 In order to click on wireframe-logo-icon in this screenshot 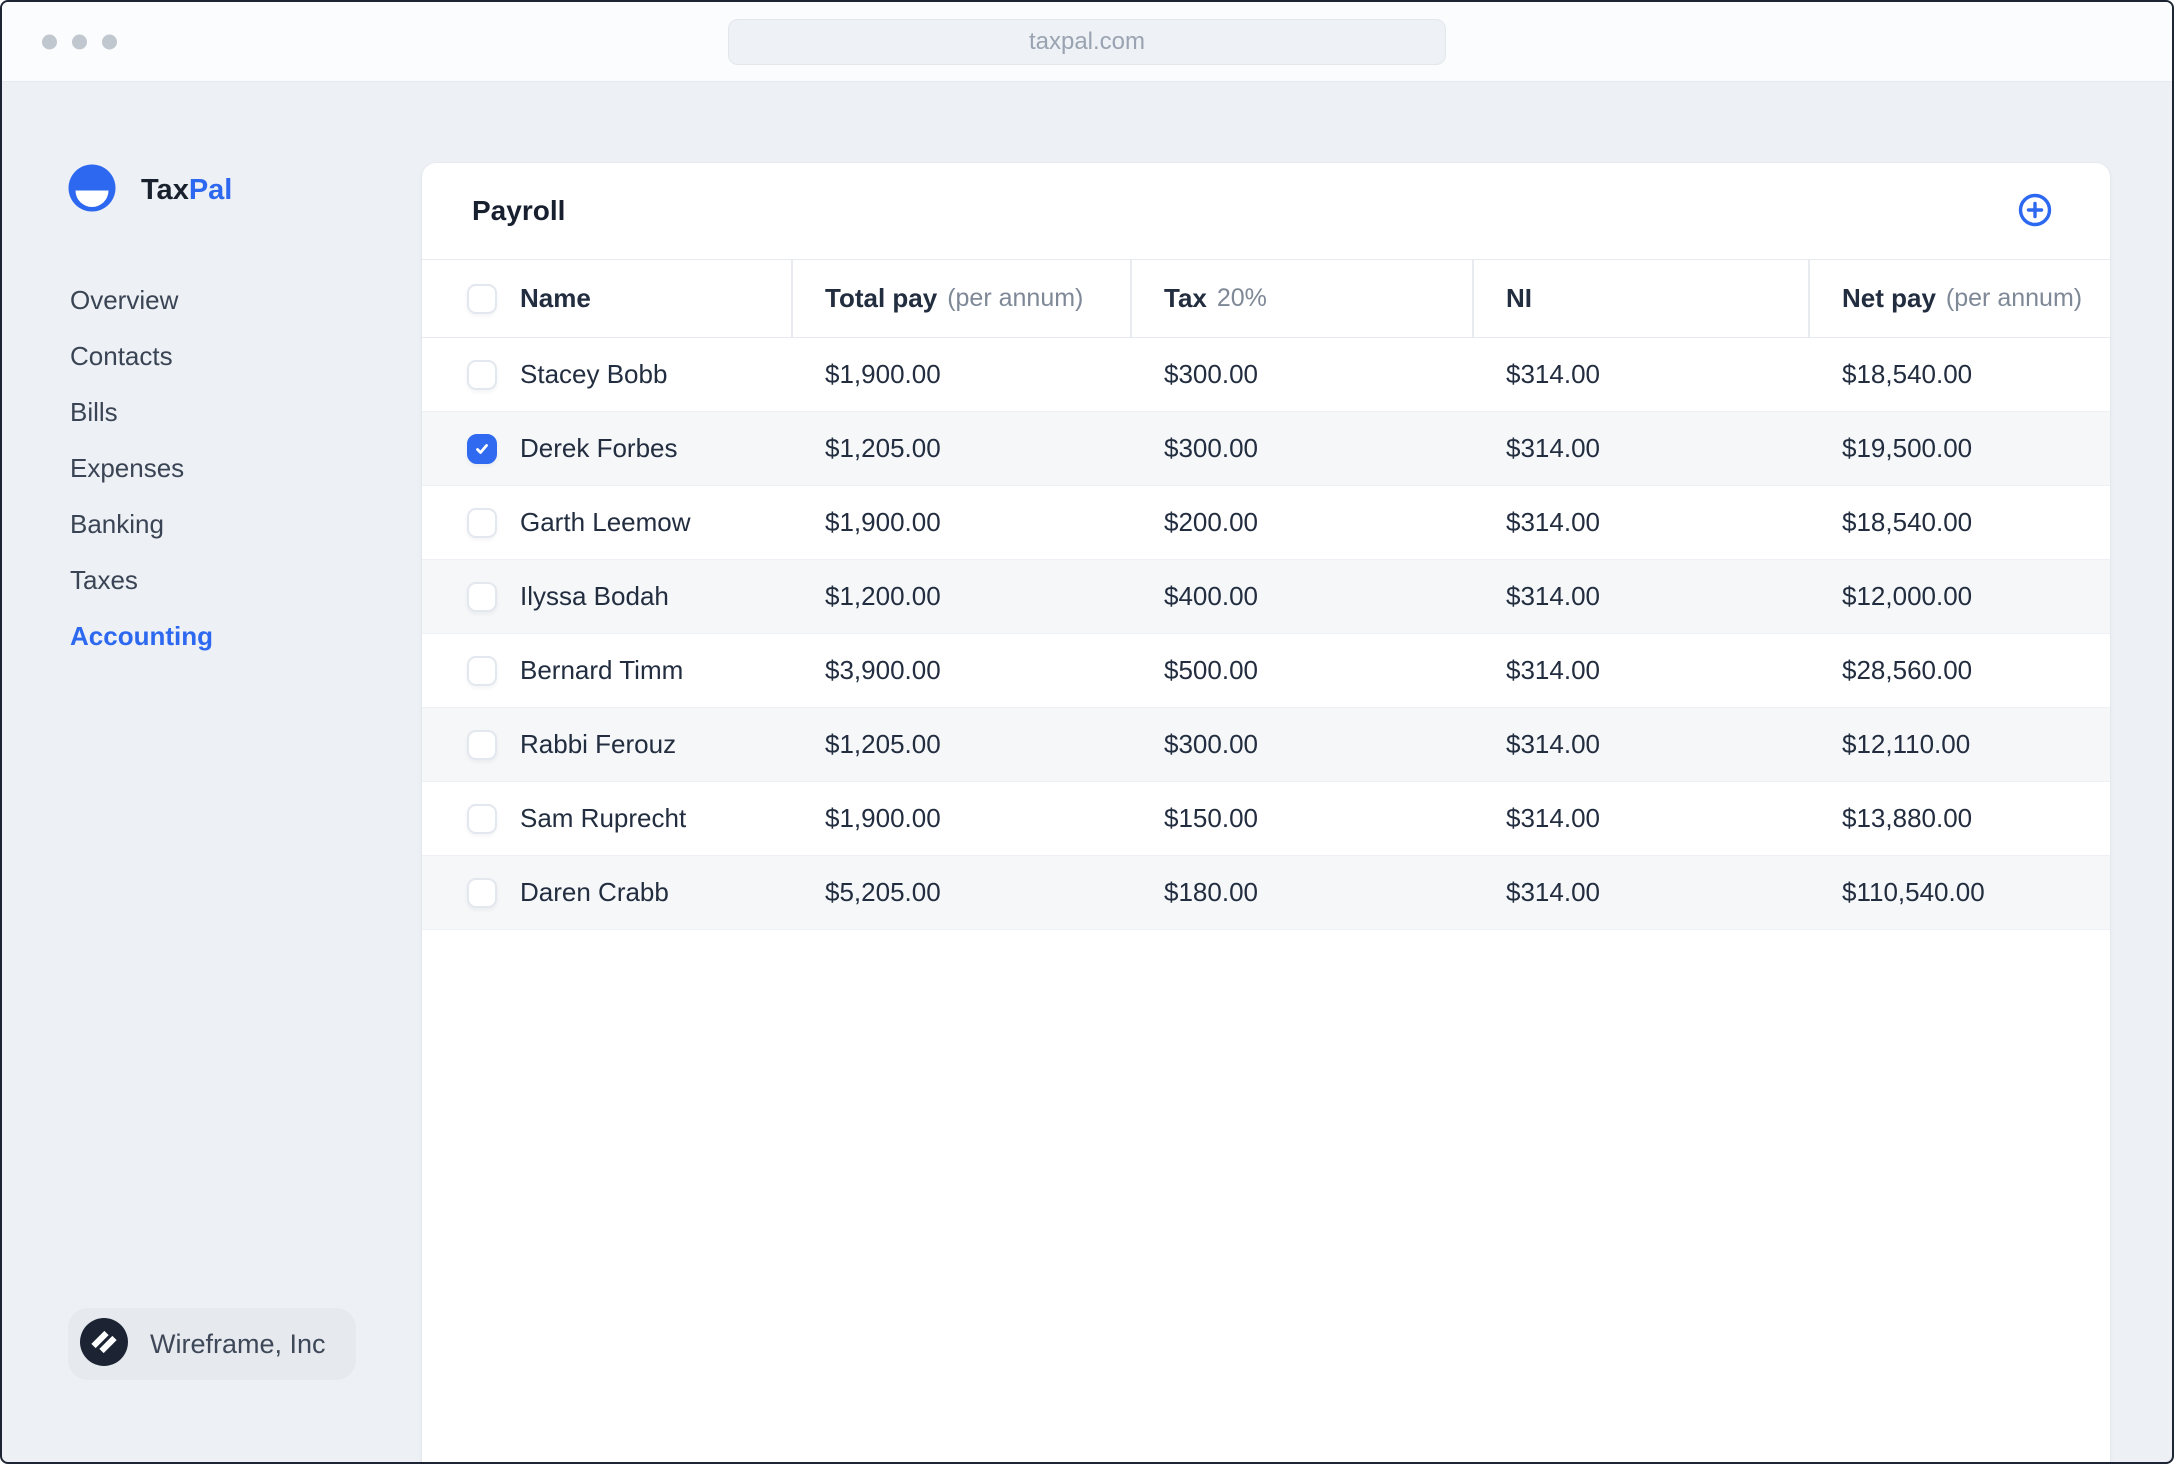, I will do `click(104, 1344)`.